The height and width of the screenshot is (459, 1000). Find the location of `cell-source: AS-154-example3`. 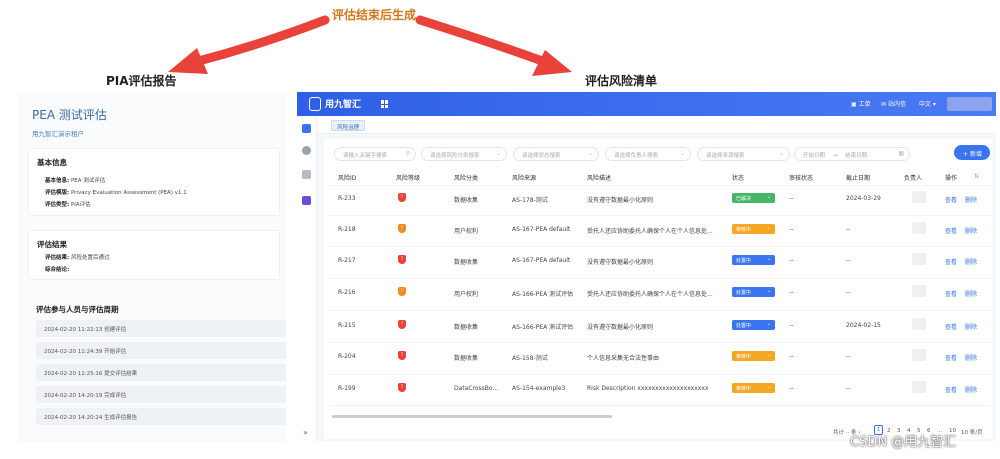

cell-source: AS-154-example3 is located at coordinates (539, 388).